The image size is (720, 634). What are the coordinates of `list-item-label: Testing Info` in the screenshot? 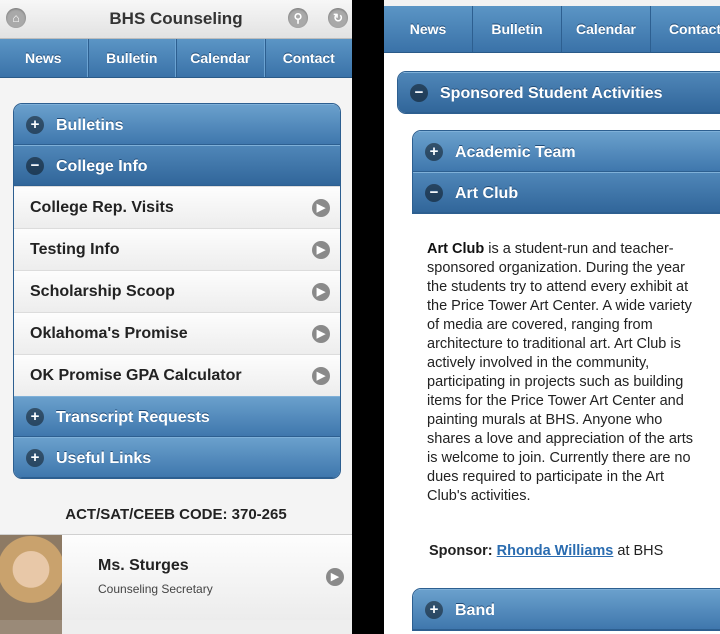 It's located at (75, 249).